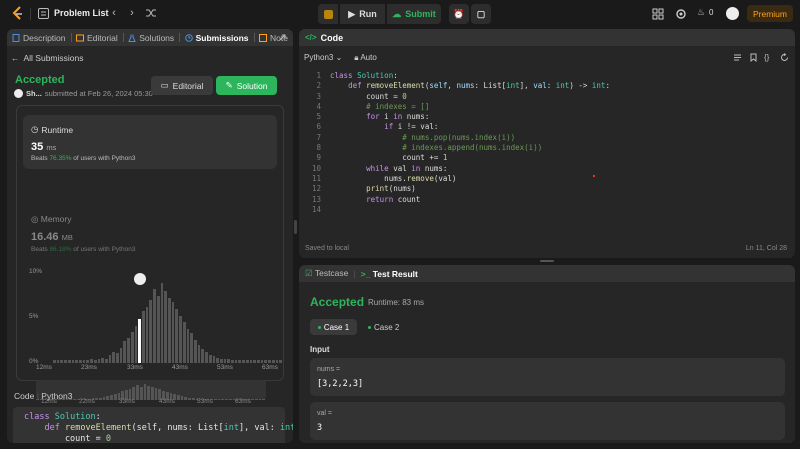 The width and height of the screenshot is (800, 449). I want to click on input-val: val = 3, so click(547, 421).